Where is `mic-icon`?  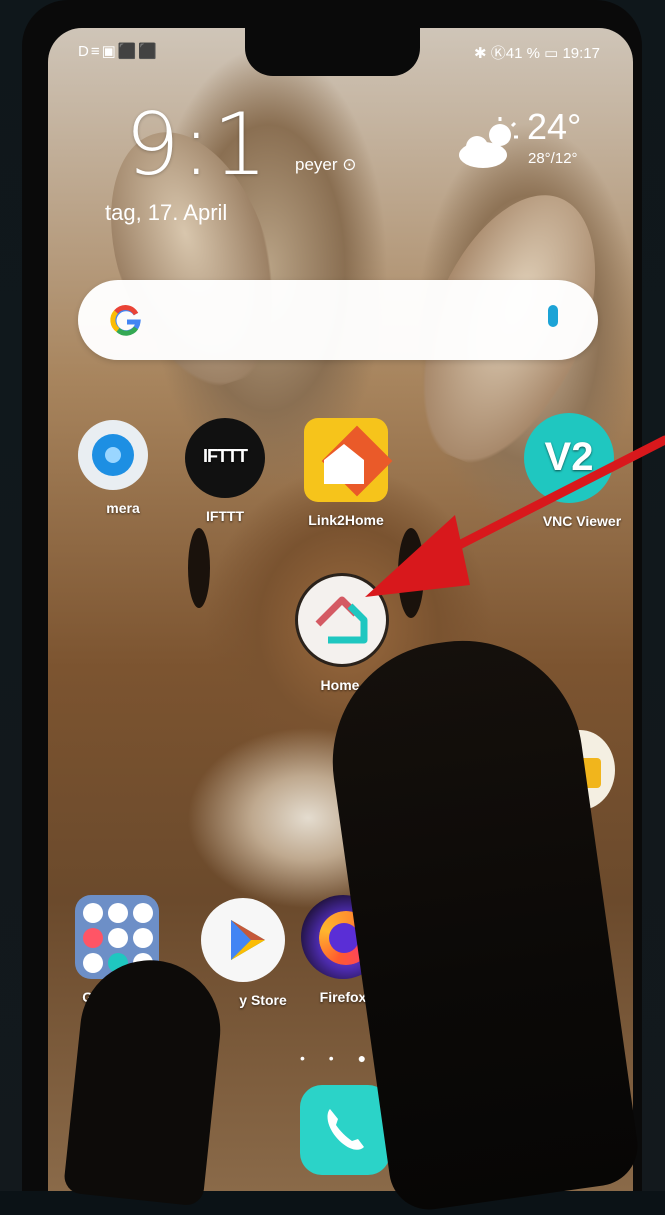
mic-icon is located at coordinates (553, 316).